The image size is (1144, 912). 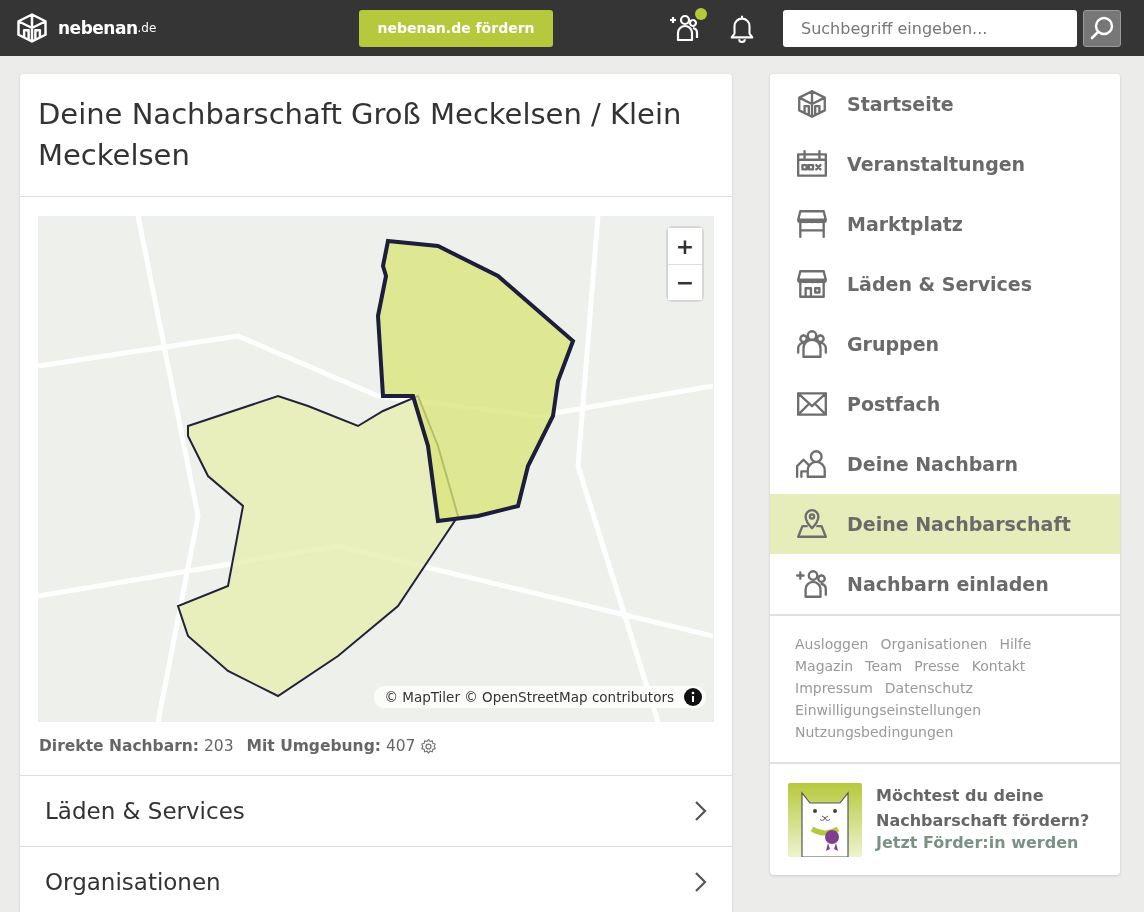 What do you see at coordinates (945, 404) in the screenshot?
I see `nav-item: Postfach` at bounding box center [945, 404].